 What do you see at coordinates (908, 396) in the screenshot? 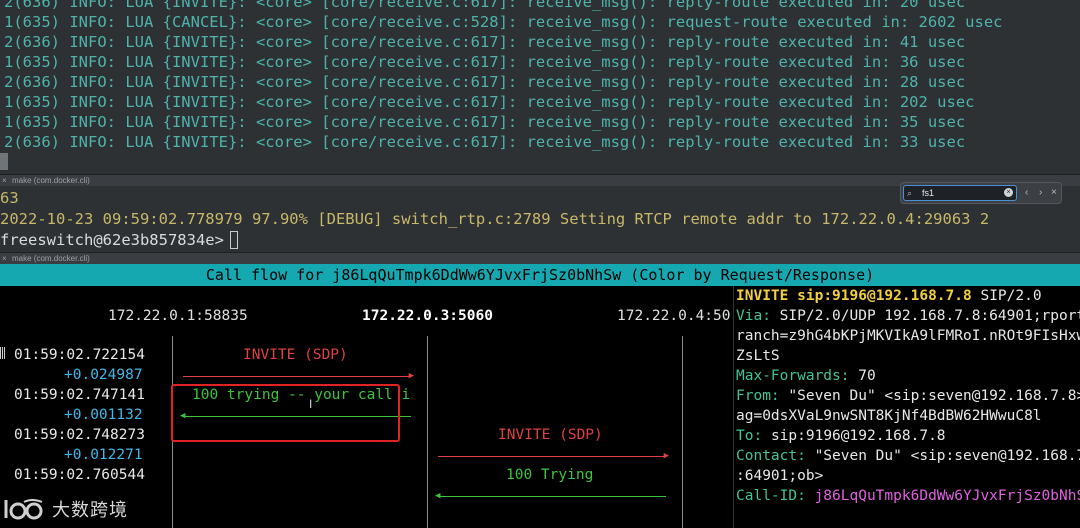
I see `sip-header-from: From: "Seven Du" <sip:seven@192.168.7.8>` at bounding box center [908, 396].